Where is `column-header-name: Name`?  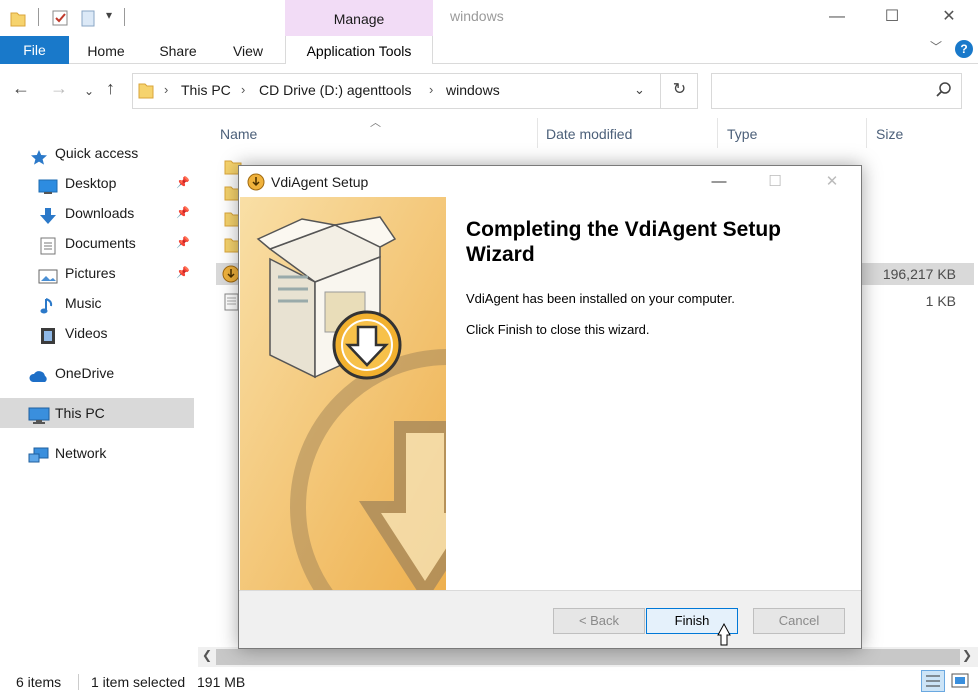 column-header-name: Name is located at coordinates (238, 134).